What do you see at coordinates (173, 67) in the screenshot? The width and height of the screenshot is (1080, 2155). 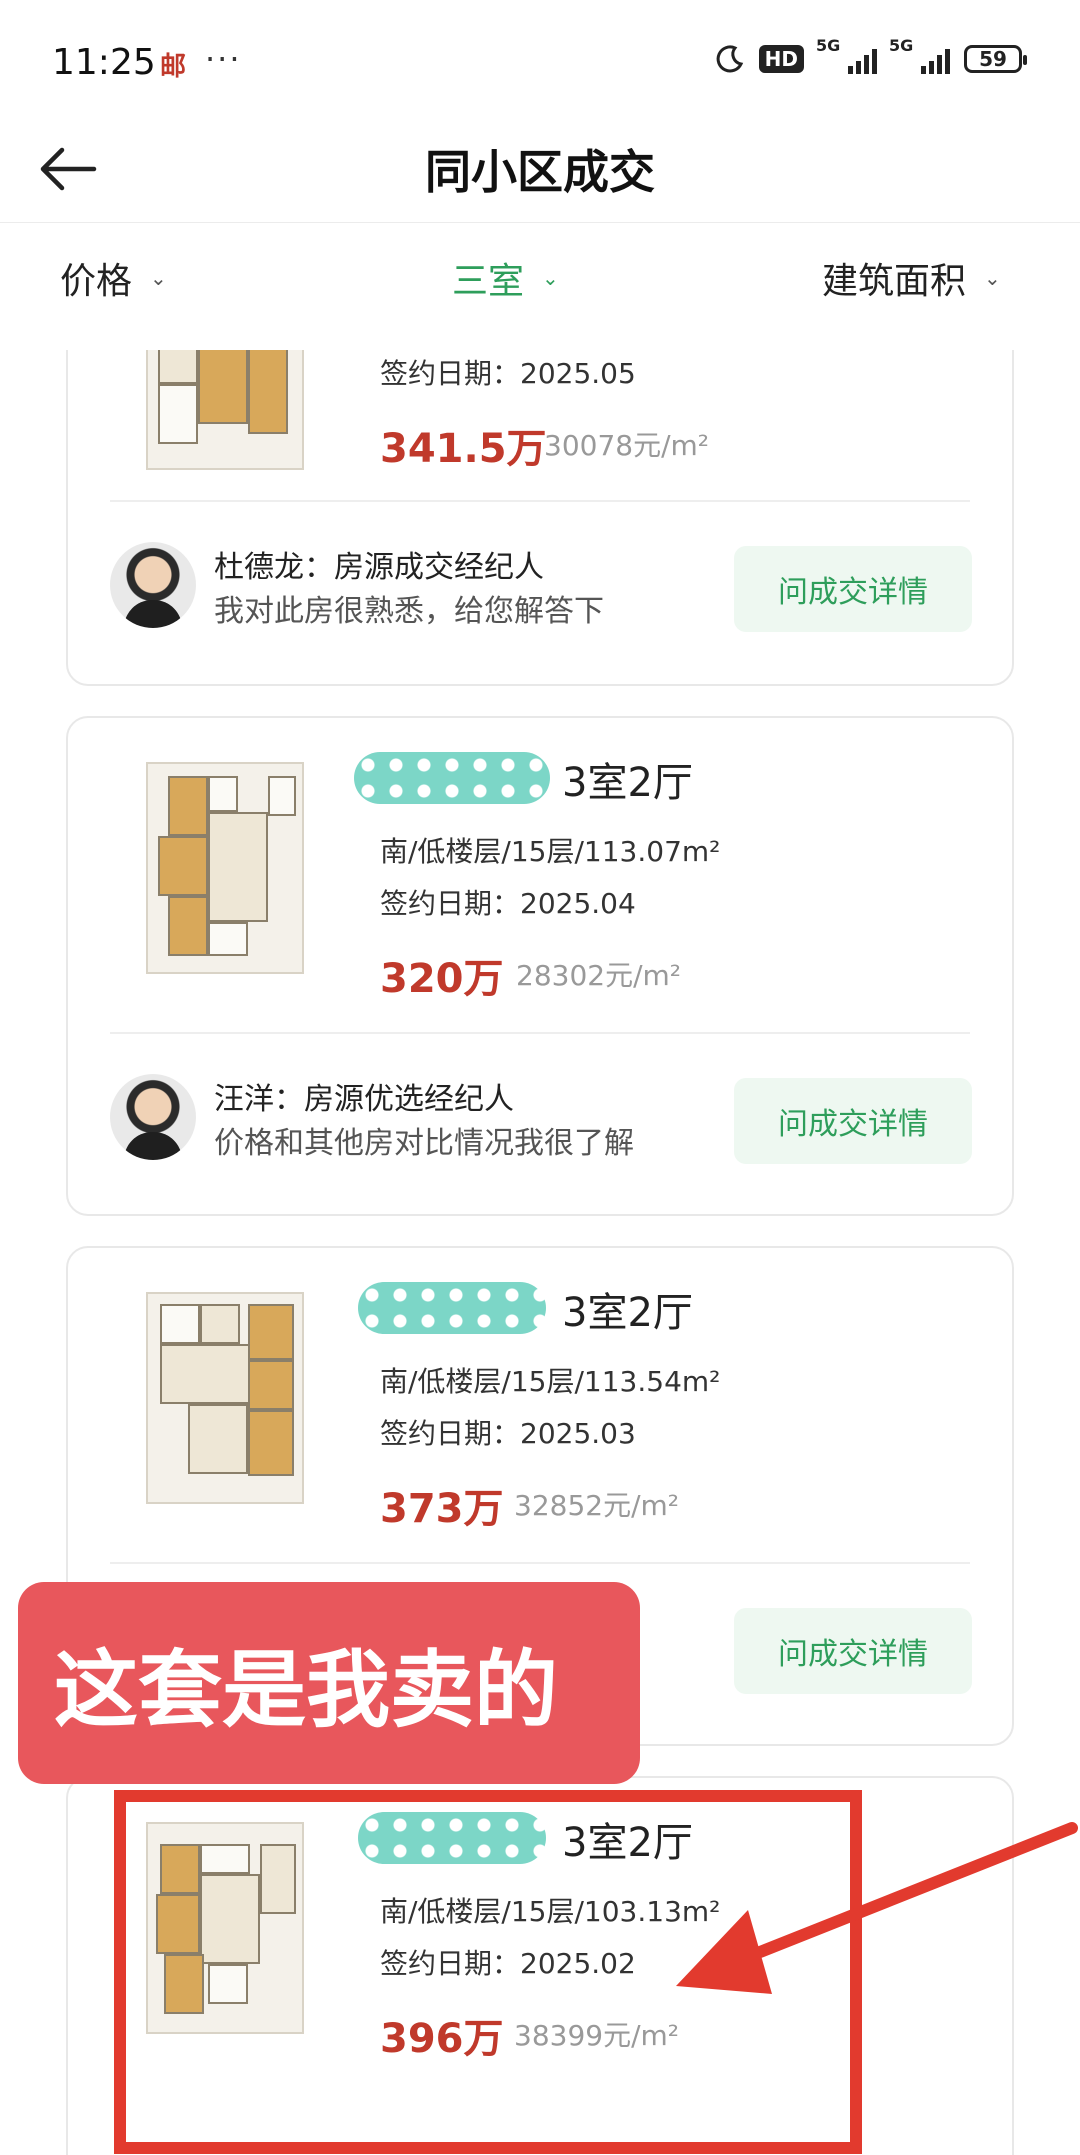 I see `mail-notification-icon: 邮` at bounding box center [173, 67].